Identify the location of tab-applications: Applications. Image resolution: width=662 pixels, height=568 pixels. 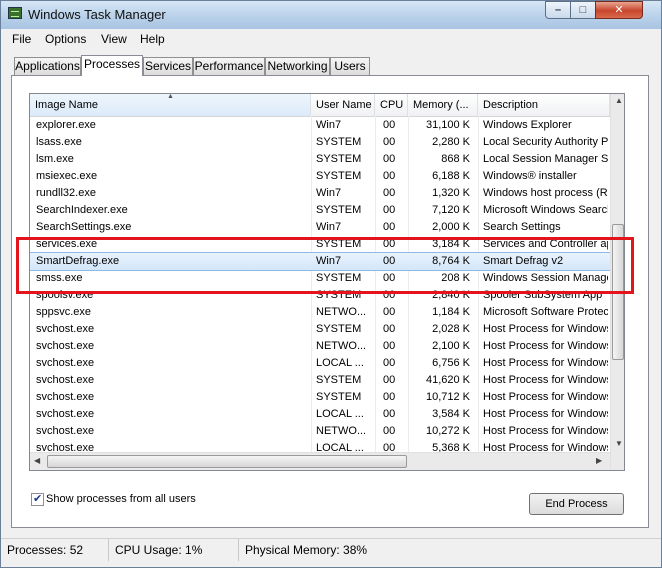
(47, 66).